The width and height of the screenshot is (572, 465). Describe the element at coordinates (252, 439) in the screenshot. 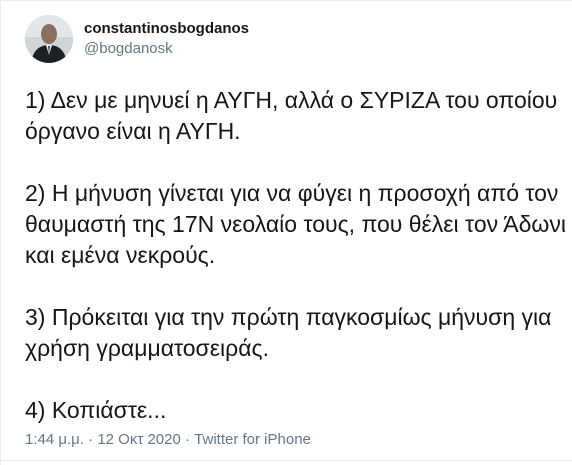

I see `tweet-source: Twitter for iPhone` at that location.